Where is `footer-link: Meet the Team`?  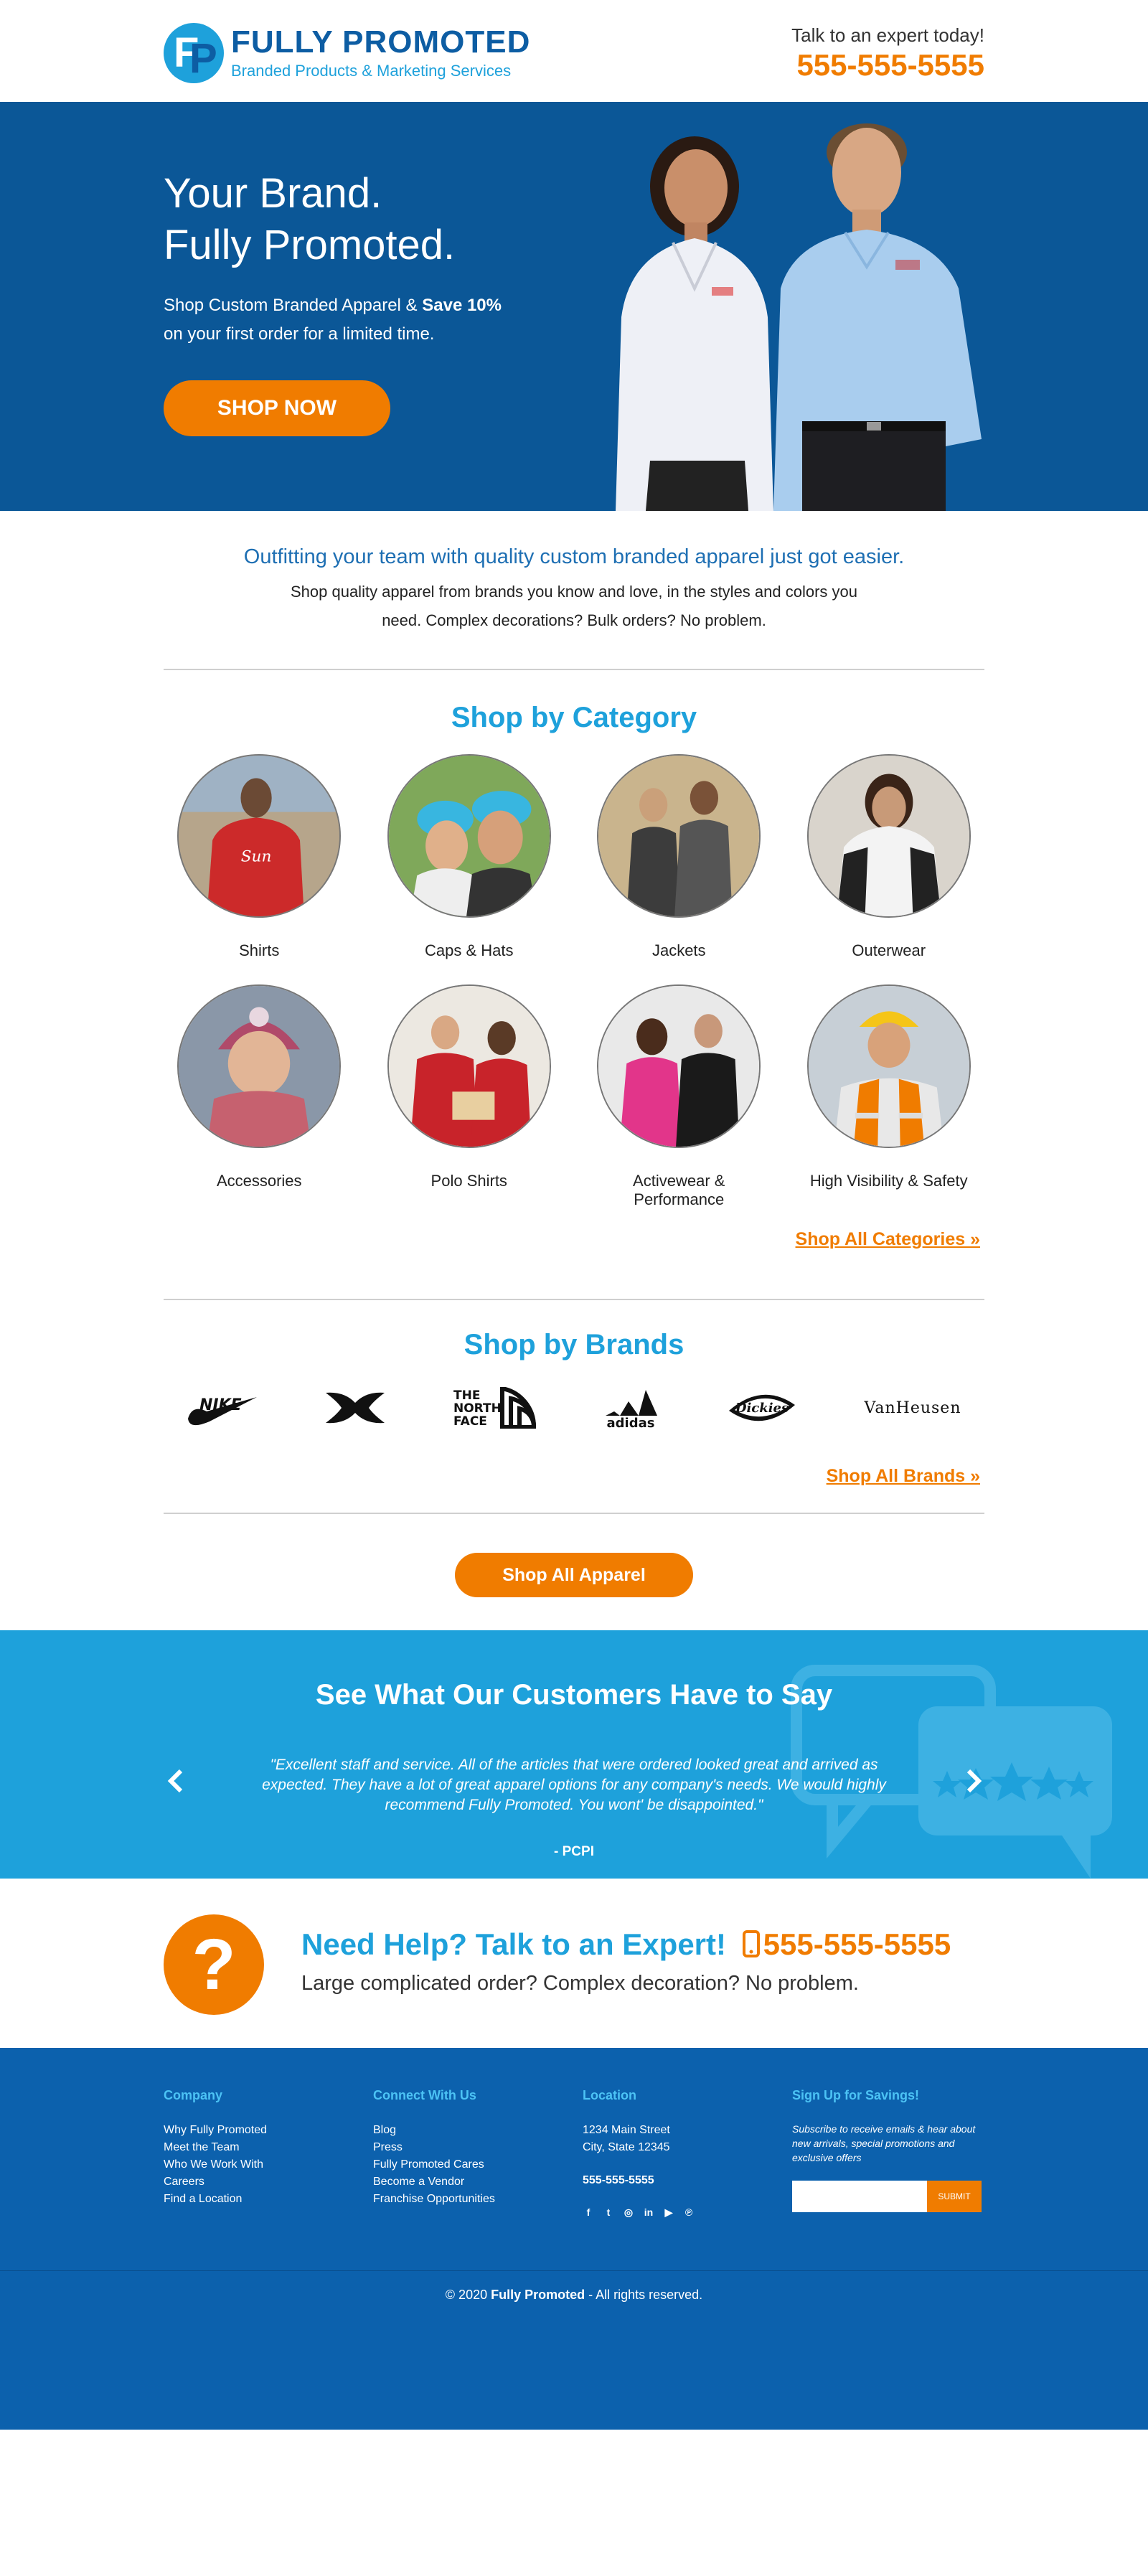
footer-link: Meet the Team is located at coordinates (260, 2147).